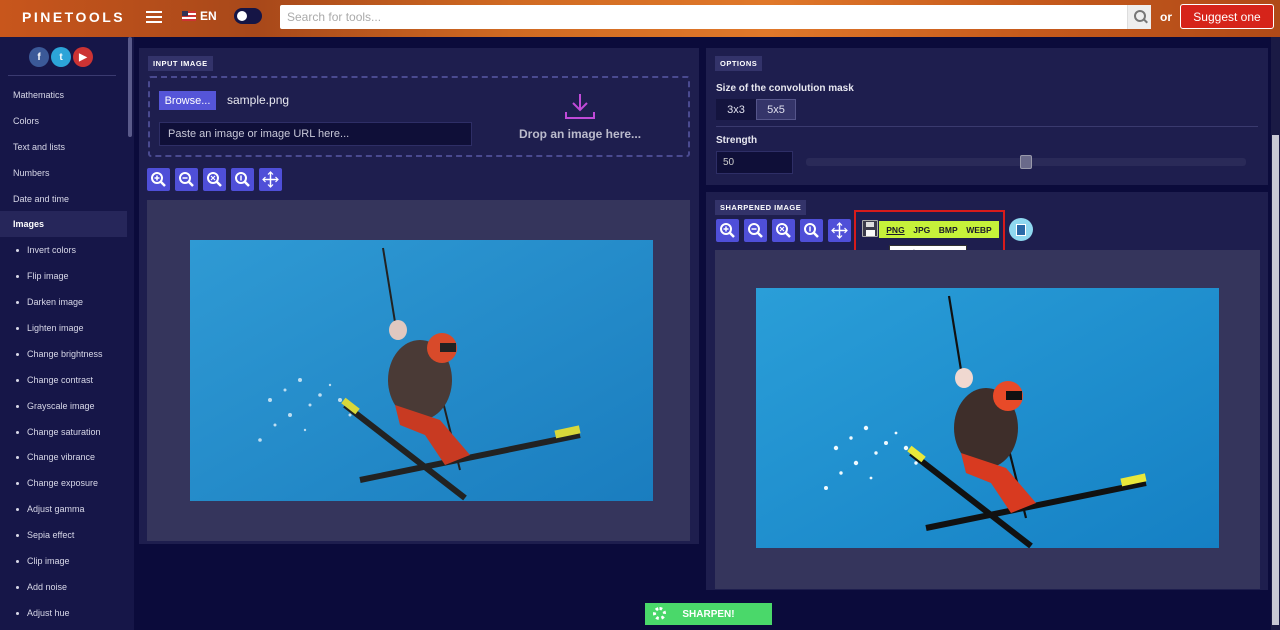 Image resolution: width=1280 pixels, height=630 pixels. What do you see at coordinates (1275, 333) in the screenshot?
I see `page-scrollbar` at bounding box center [1275, 333].